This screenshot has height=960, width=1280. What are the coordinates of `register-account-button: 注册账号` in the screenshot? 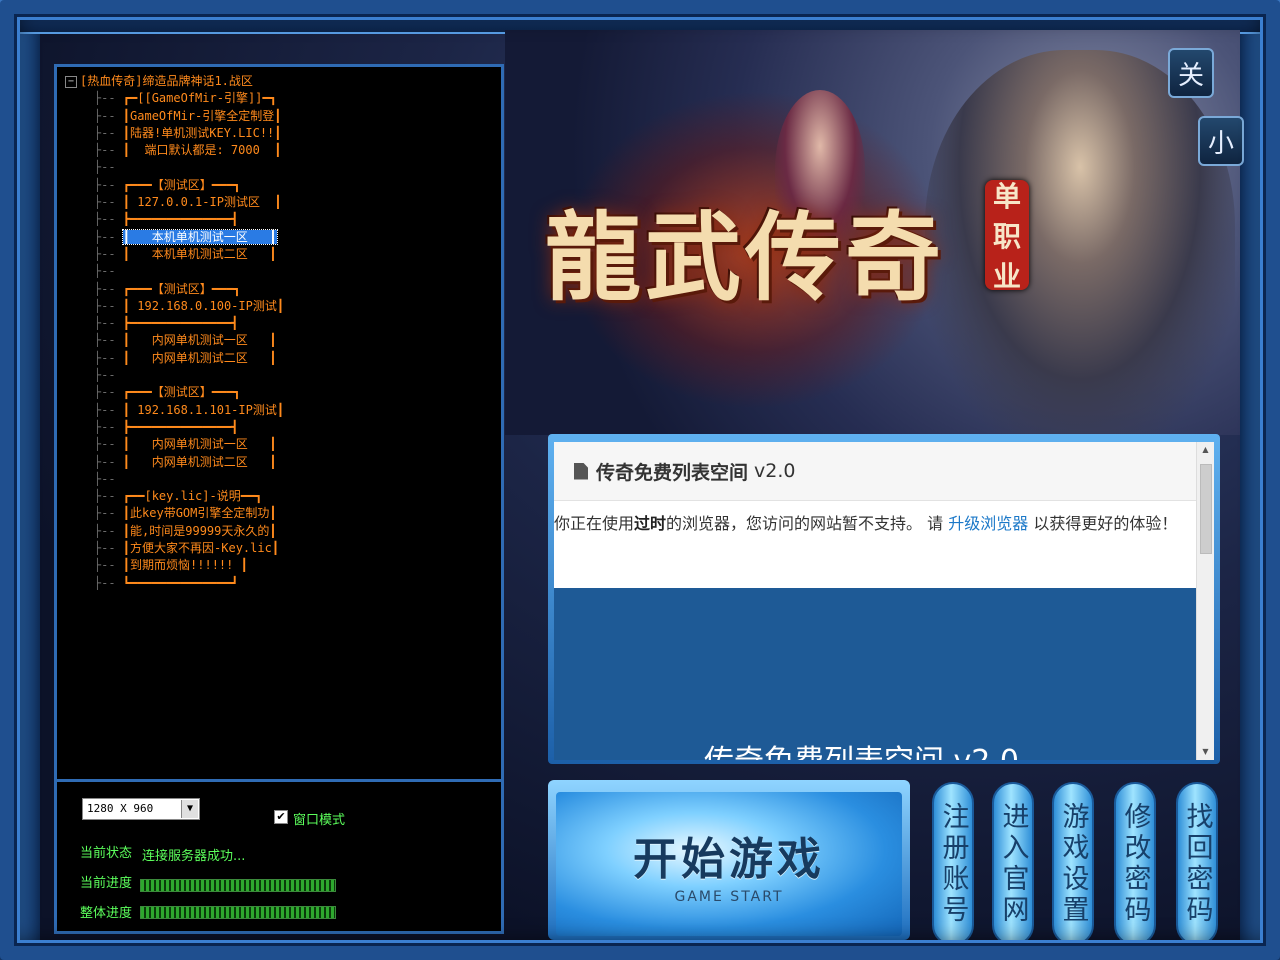 It's located at (953, 864).